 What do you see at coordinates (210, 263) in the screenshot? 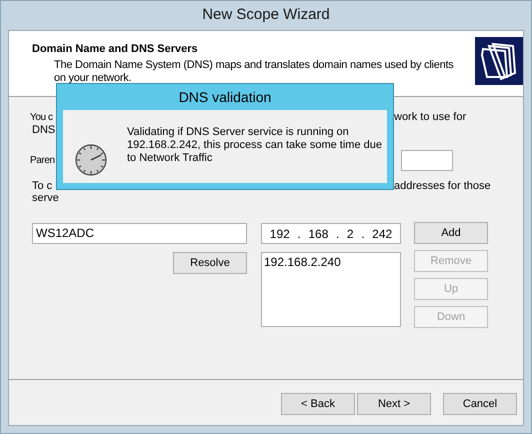
I see `resolve-button: Resolve` at bounding box center [210, 263].